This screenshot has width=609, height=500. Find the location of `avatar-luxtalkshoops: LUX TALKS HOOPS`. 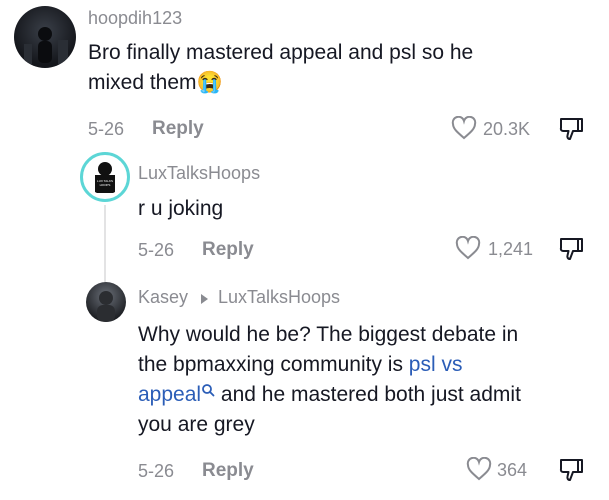

avatar-luxtalkshoops: LUX TALKS HOOPS is located at coordinates (105, 177).